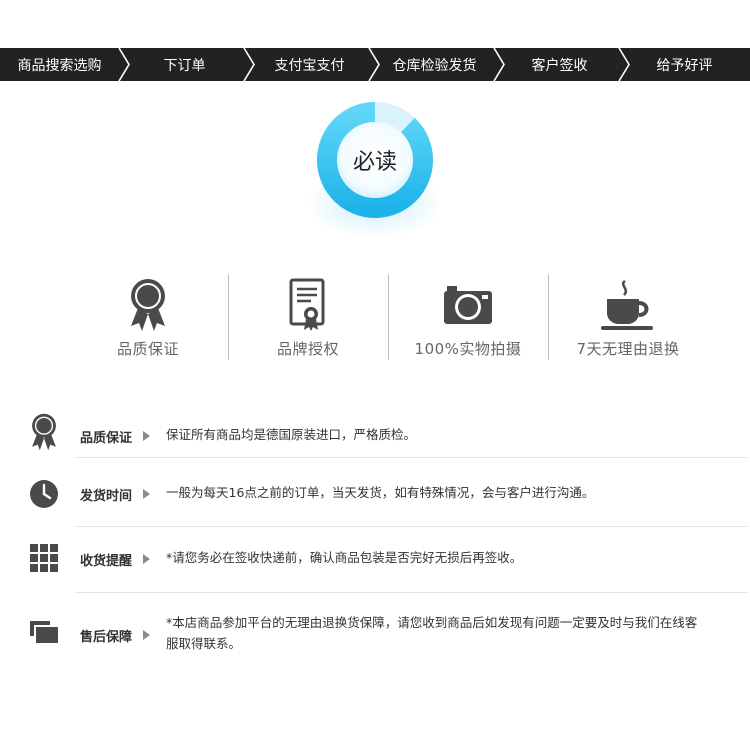 Image resolution: width=750 pixels, height=756 pixels. Describe the element at coordinates (344, 557) in the screenshot. I see `info-text: *请您务必在签收快递前，确认商品包装是否完好无损后再签收。` at that location.